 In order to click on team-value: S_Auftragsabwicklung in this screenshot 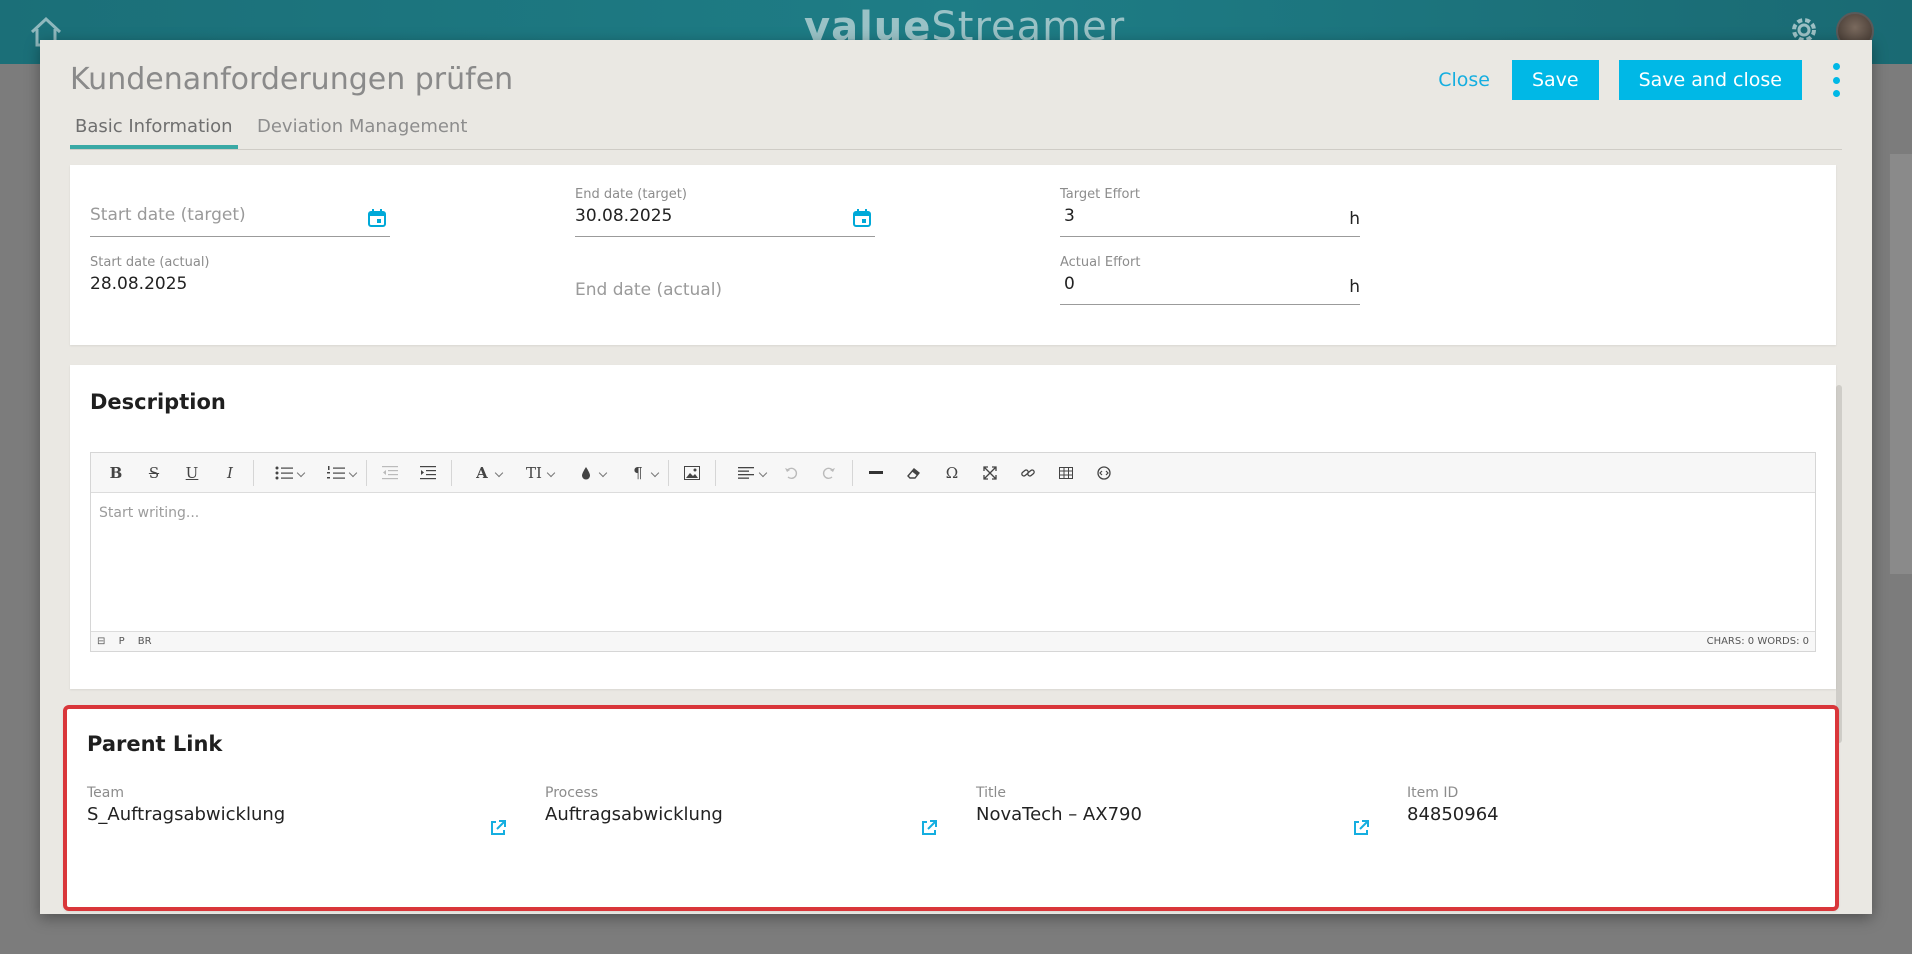, I will do `click(186, 814)`.